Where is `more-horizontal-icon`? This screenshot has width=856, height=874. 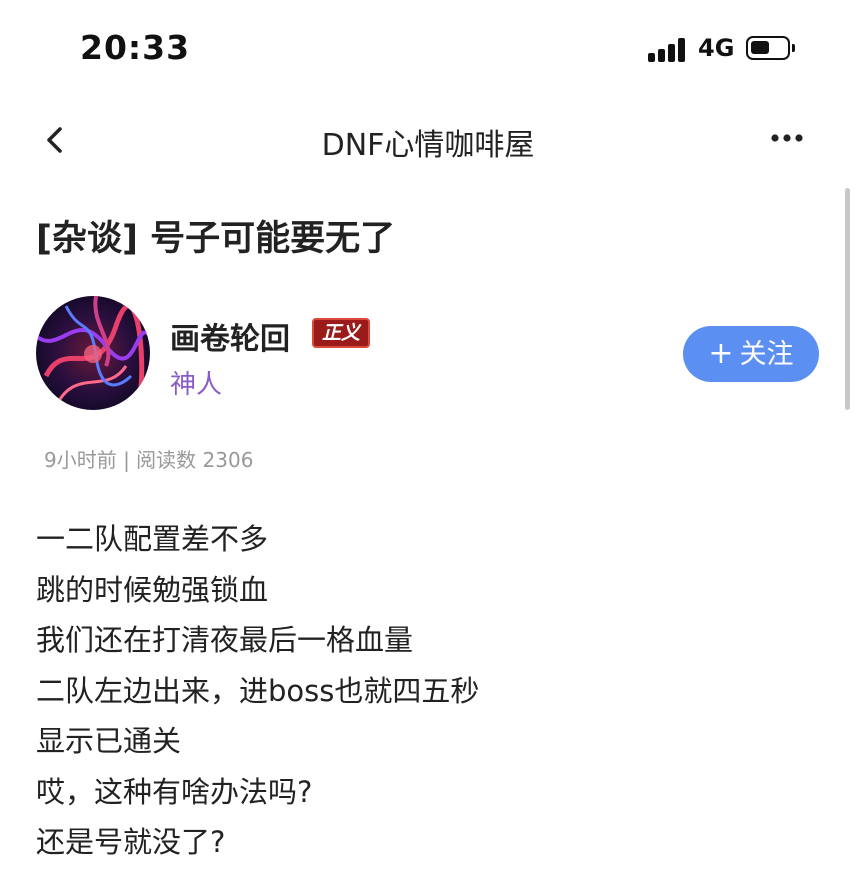 more-horizontal-icon is located at coordinates (788, 140).